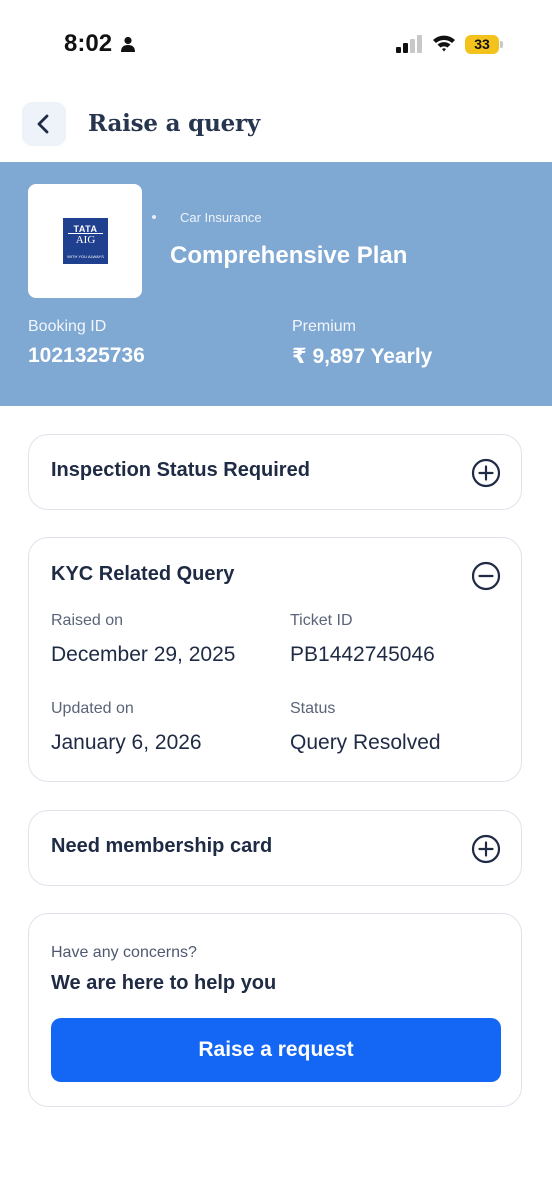 The width and height of the screenshot is (552, 1200). I want to click on status-value: Query Resolved, so click(365, 742).